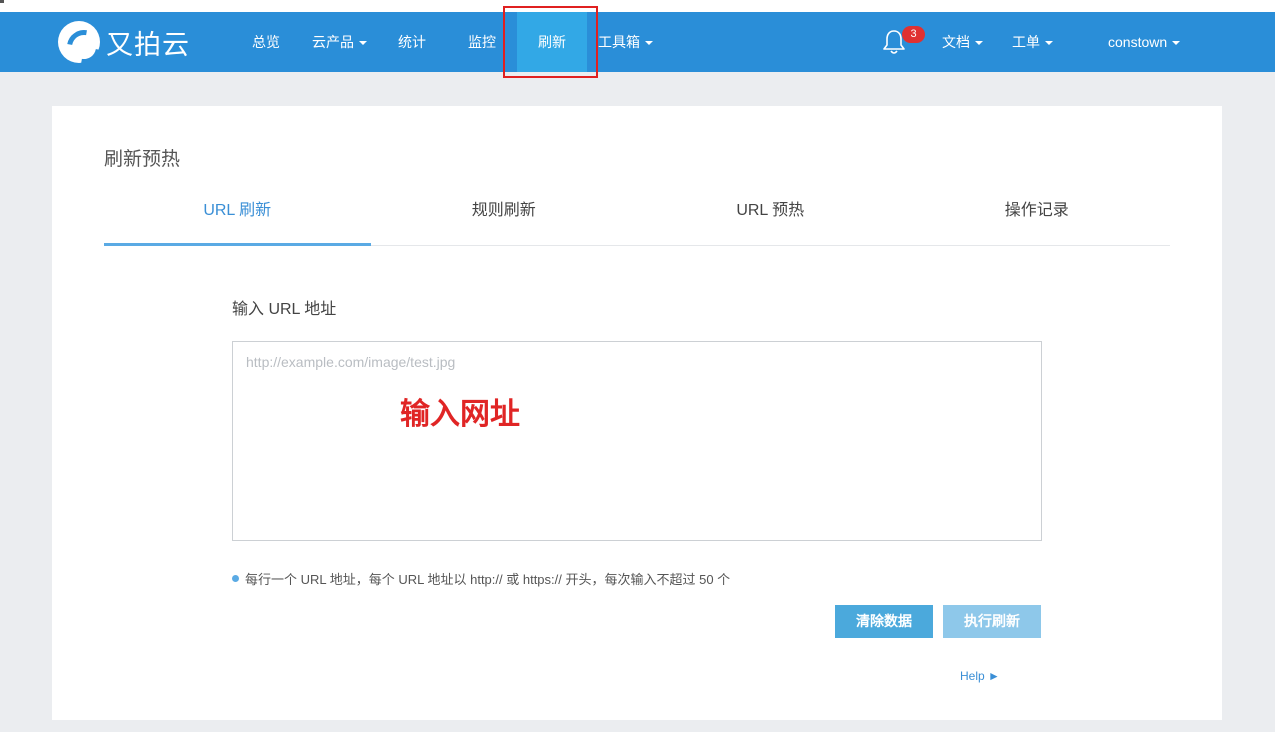  I want to click on nav-item-toolbox: 工具箱, so click(625, 42).